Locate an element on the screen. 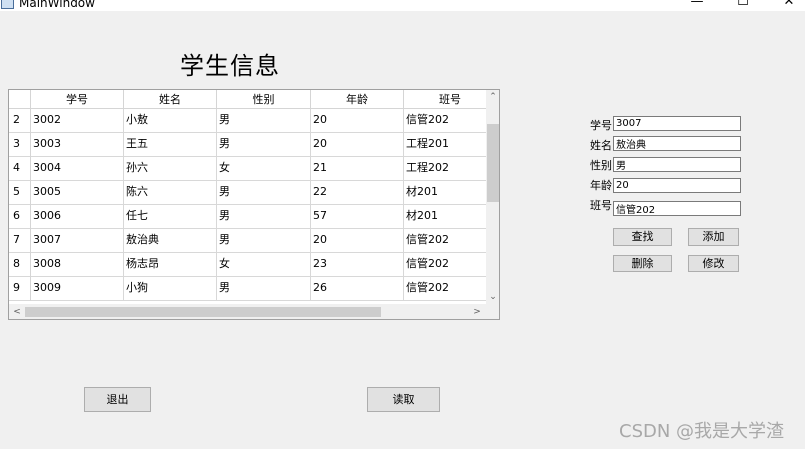  page-title: 学生信息 is located at coordinates (230, 66).